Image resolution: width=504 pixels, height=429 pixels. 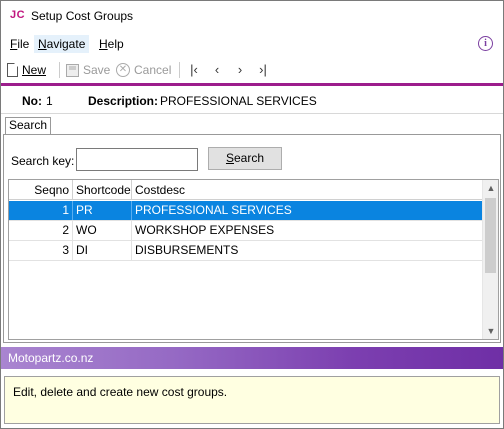 What do you see at coordinates (18, 15) in the screenshot?
I see `app-logo: JC` at bounding box center [18, 15].